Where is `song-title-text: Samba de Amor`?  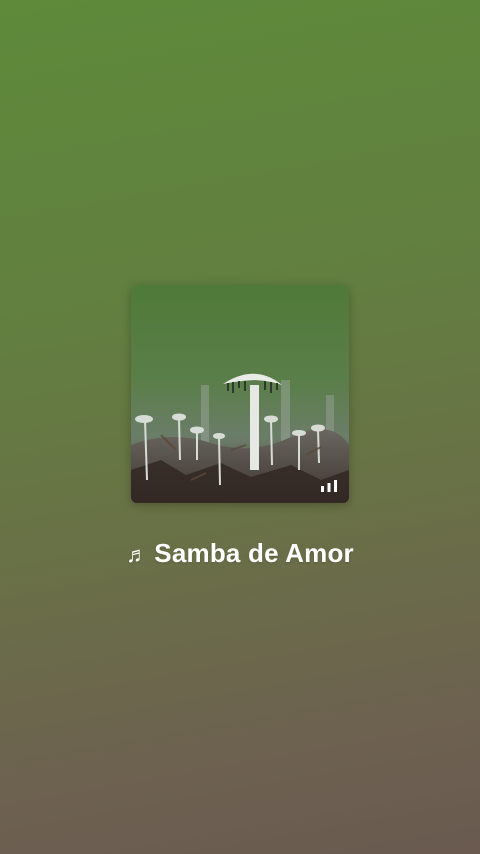
song-title-text: Samba de Amor is located at coordinates (254, 553).